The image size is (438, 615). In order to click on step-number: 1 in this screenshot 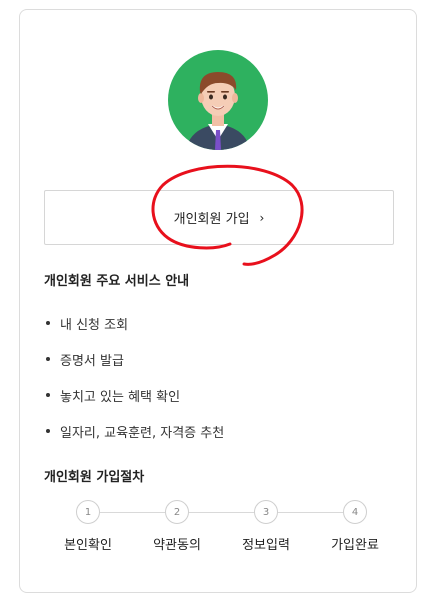, I will do `click(88, 512)`.